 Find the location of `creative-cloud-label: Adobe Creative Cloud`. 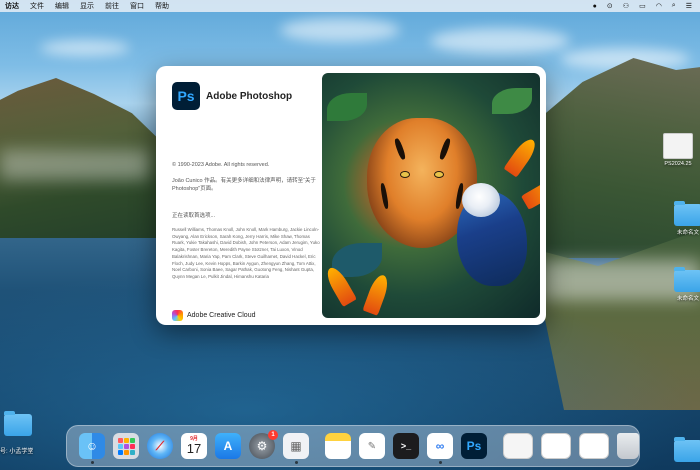

creative-cloud-label: Adobe Creative Cloud is located at coordinates (221, 315).